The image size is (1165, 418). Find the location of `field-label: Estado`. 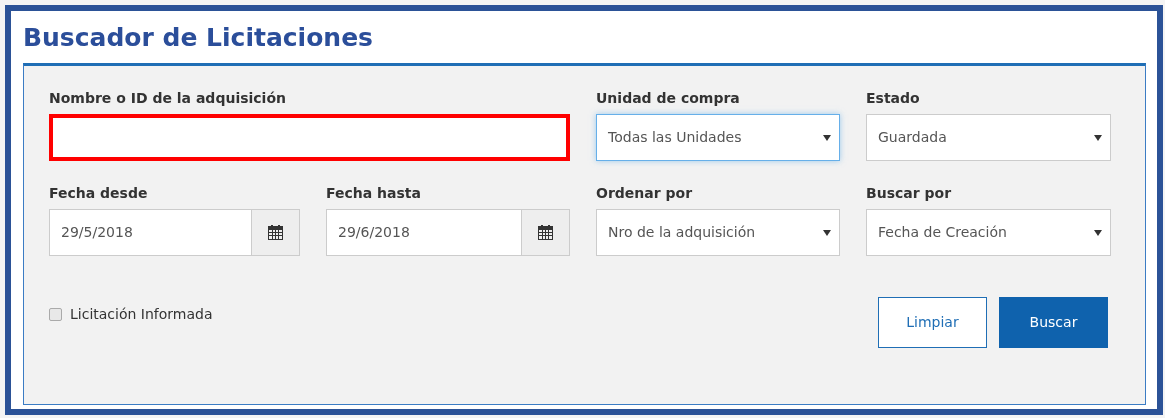

field-label: Estado is located at coordinates (893, 97).